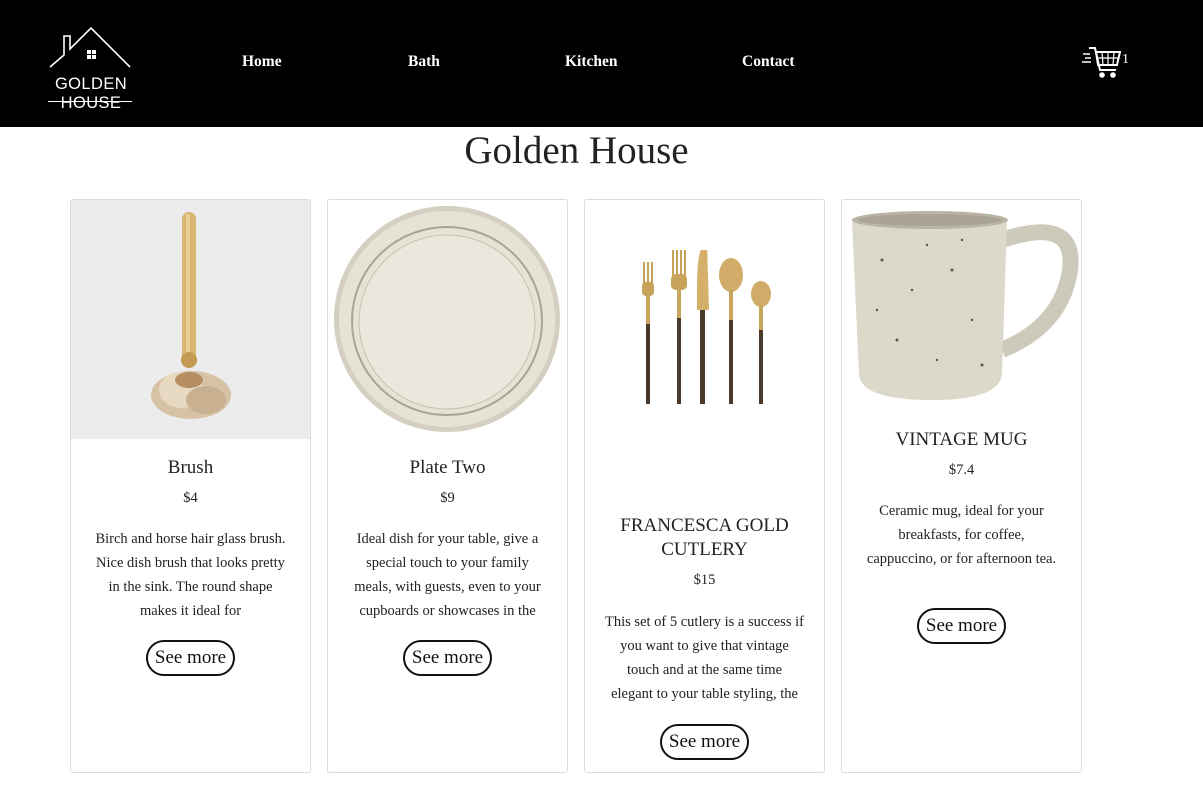 This screenshot has height=786, width=1203. I want to click on brand-underline, so click(90, 101).